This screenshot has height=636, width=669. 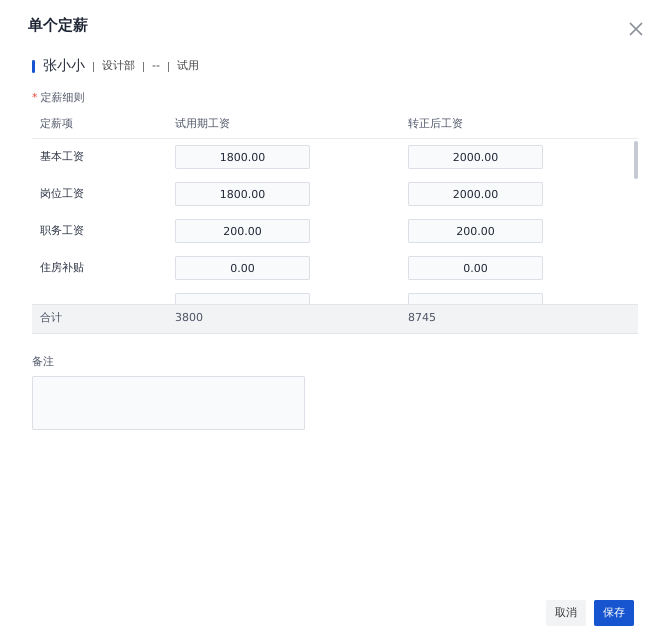 What do you see at coordinates (64, 66) in the screenshot?
I see `employee-name: 张小小` at bounding box center [64, 66].